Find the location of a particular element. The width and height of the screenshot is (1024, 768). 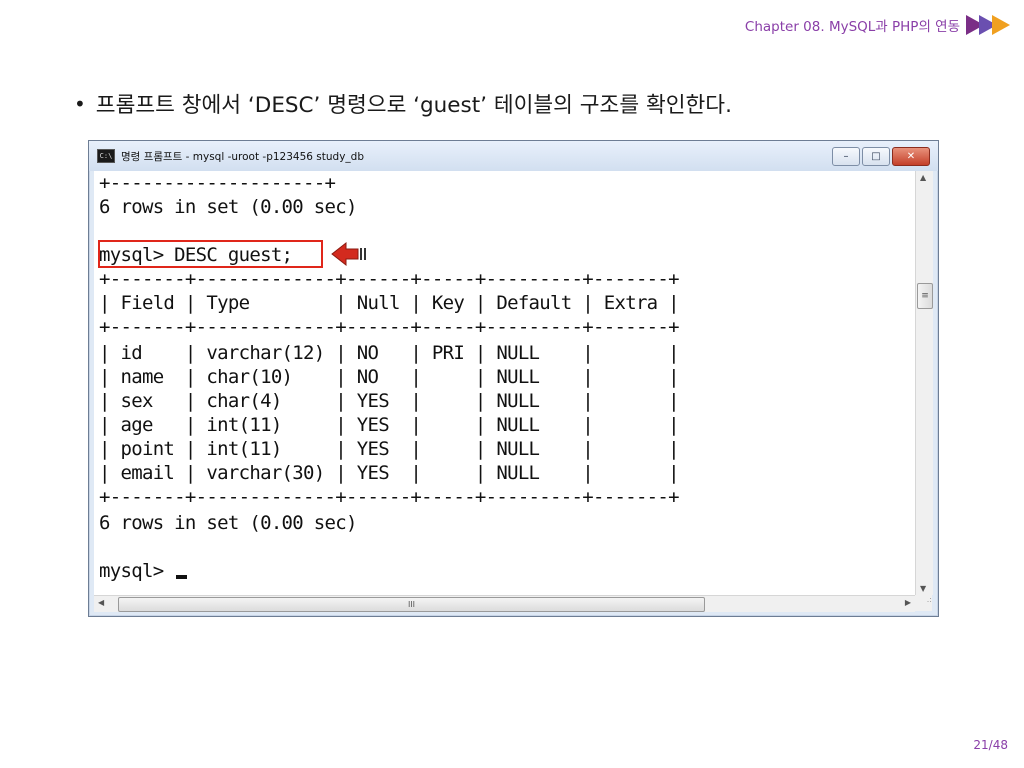

table-row: | age | int(11) | YES | | NULL | | is located at coordinates (389, 425).